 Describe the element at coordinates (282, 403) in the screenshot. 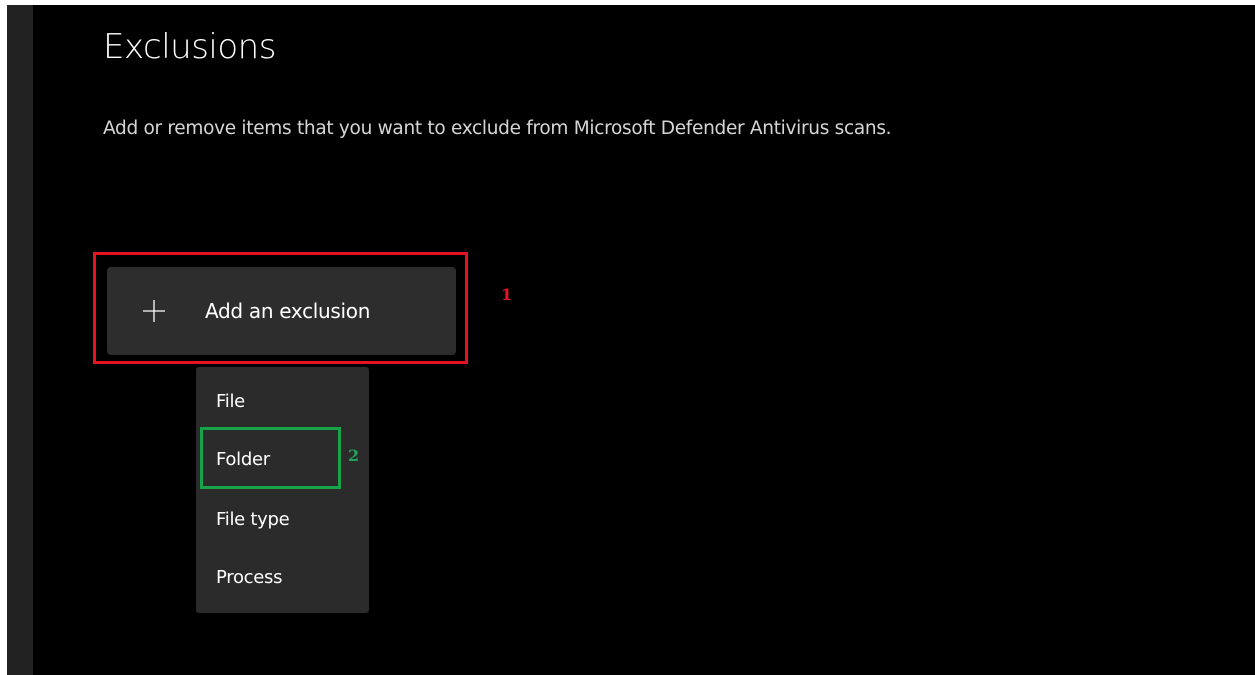

I see `menu-item-file: File` at that location.